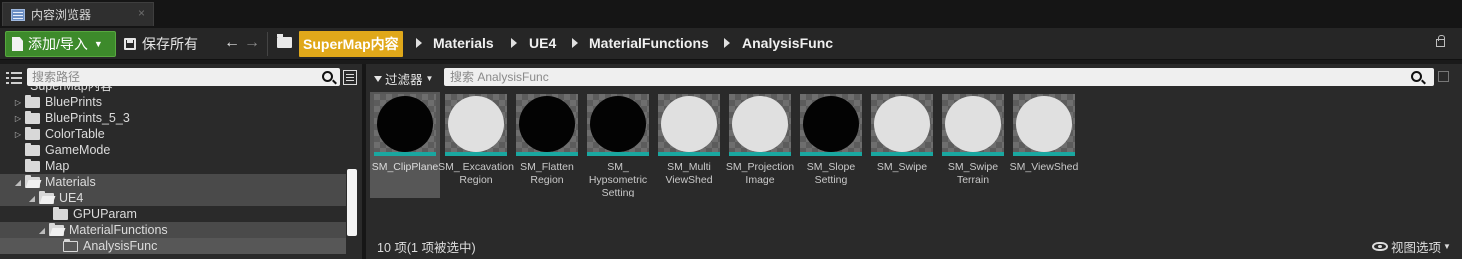 The image size is (1462, 259). I want to click on tree-item: AnalysisFunc, so click(173, 246).